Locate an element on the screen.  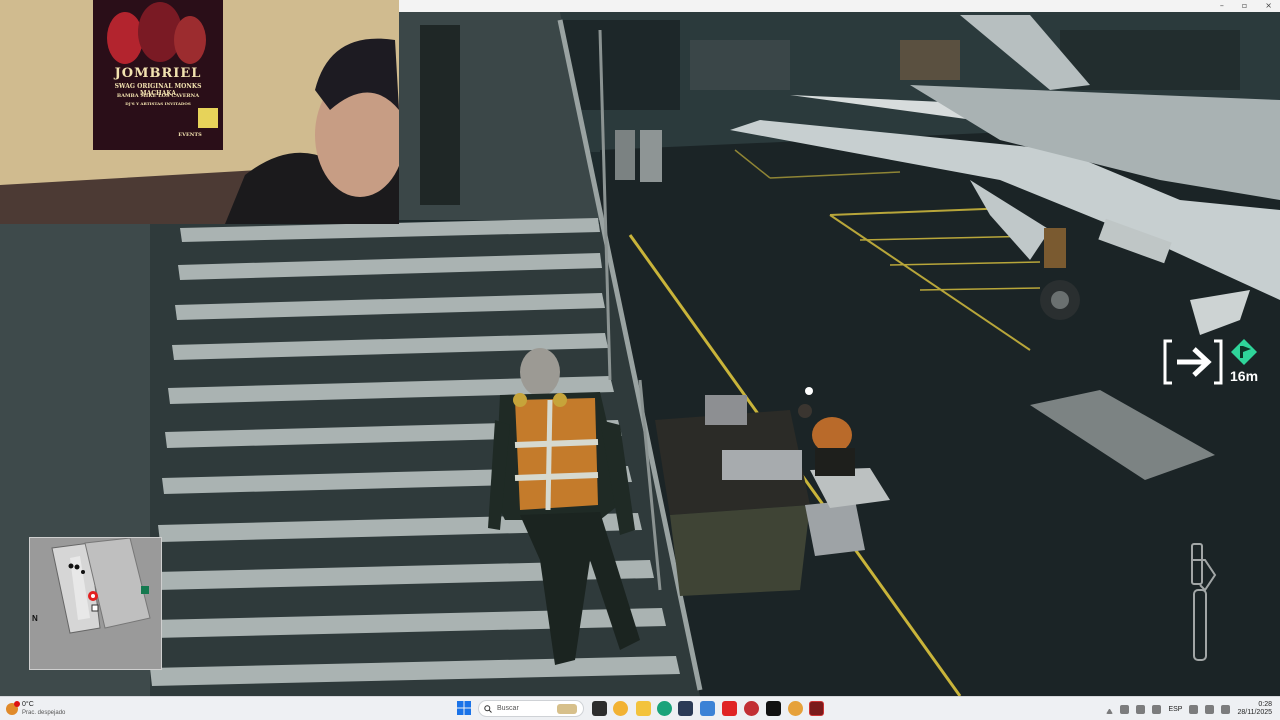
task-view-icon is located at coordinates (599, 708).